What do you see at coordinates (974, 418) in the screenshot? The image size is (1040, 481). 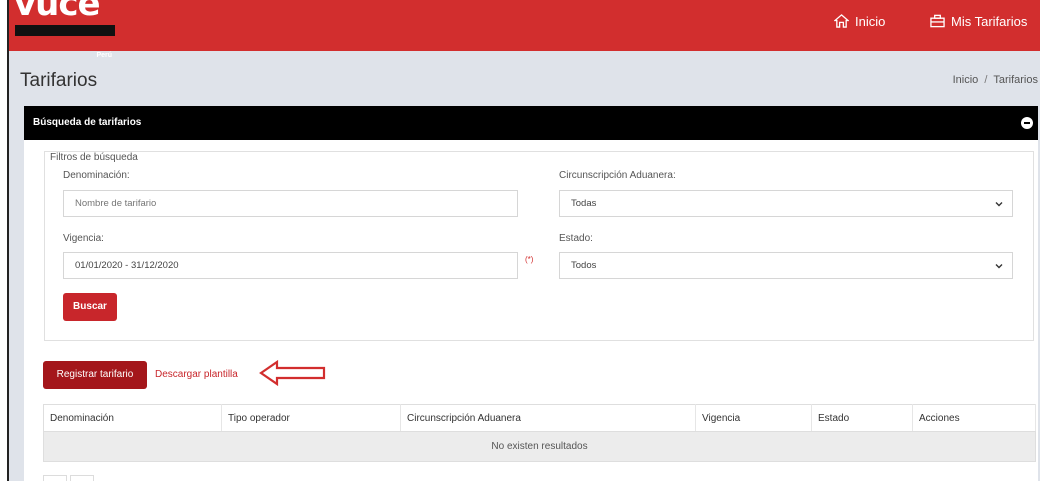 I see `column-header-acciones: Acciones` at bounding box center [974, 418].